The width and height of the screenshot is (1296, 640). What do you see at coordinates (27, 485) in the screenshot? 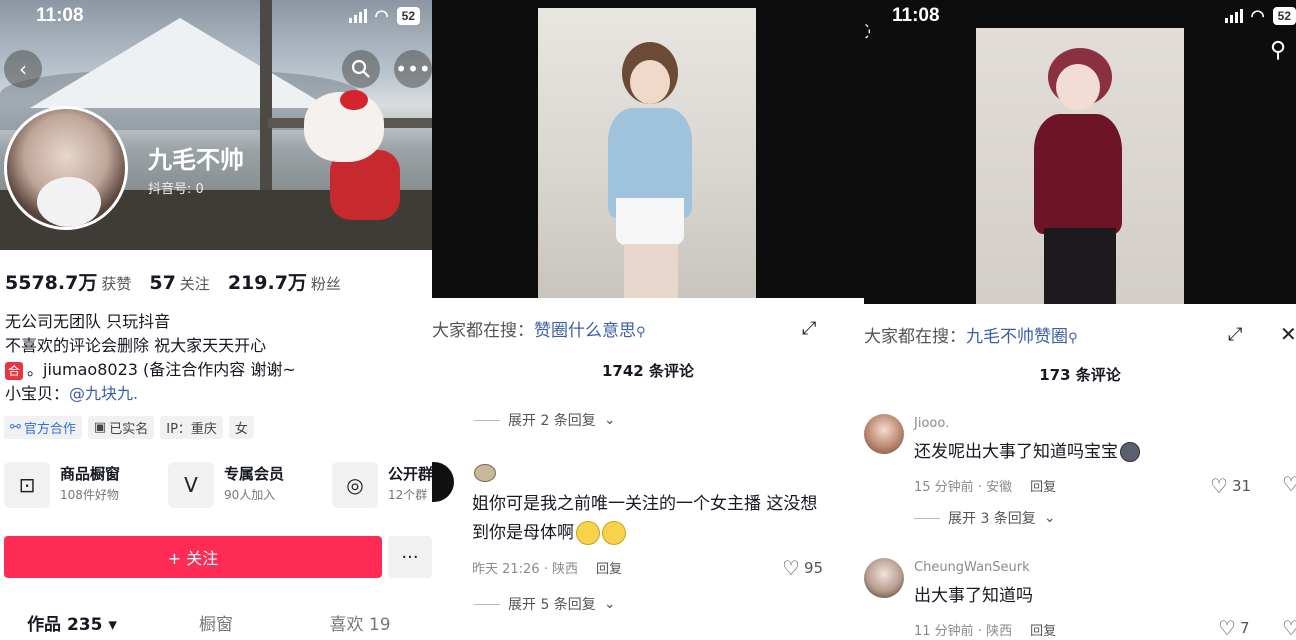
I see `shopping-bag-icon: ⊡` at bounding box center [27, 485].